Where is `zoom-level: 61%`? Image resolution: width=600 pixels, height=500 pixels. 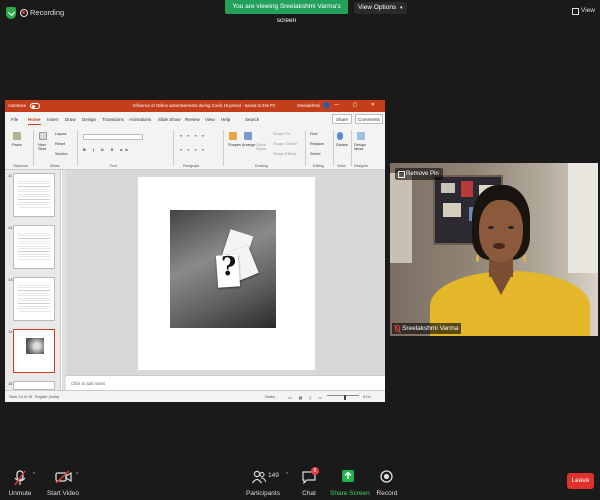
zoom-level: 61% is located at coordinates (367, 397).